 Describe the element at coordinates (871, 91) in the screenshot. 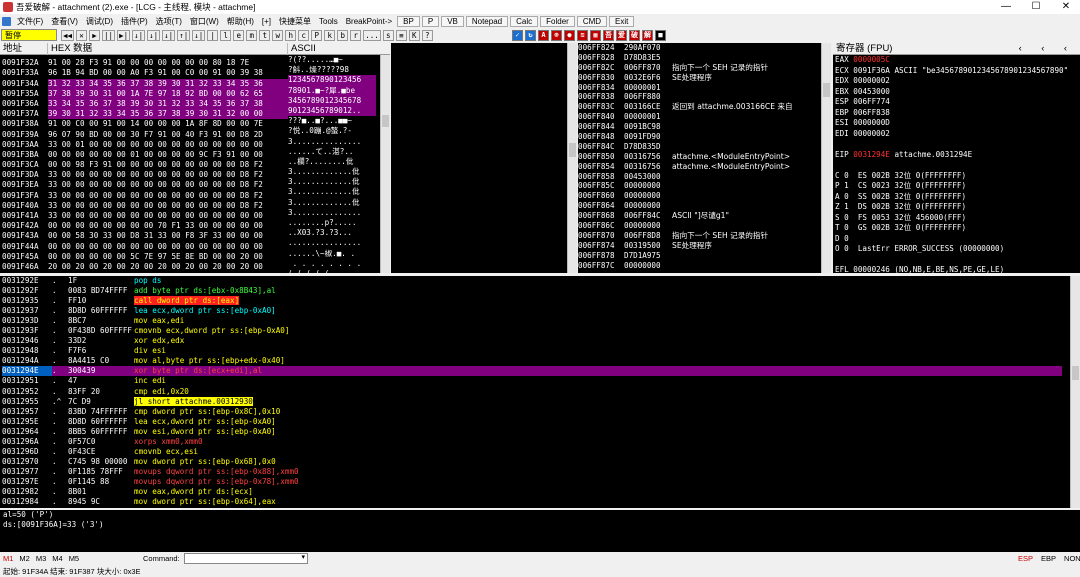

I see `register-value: 00453000` at that location.